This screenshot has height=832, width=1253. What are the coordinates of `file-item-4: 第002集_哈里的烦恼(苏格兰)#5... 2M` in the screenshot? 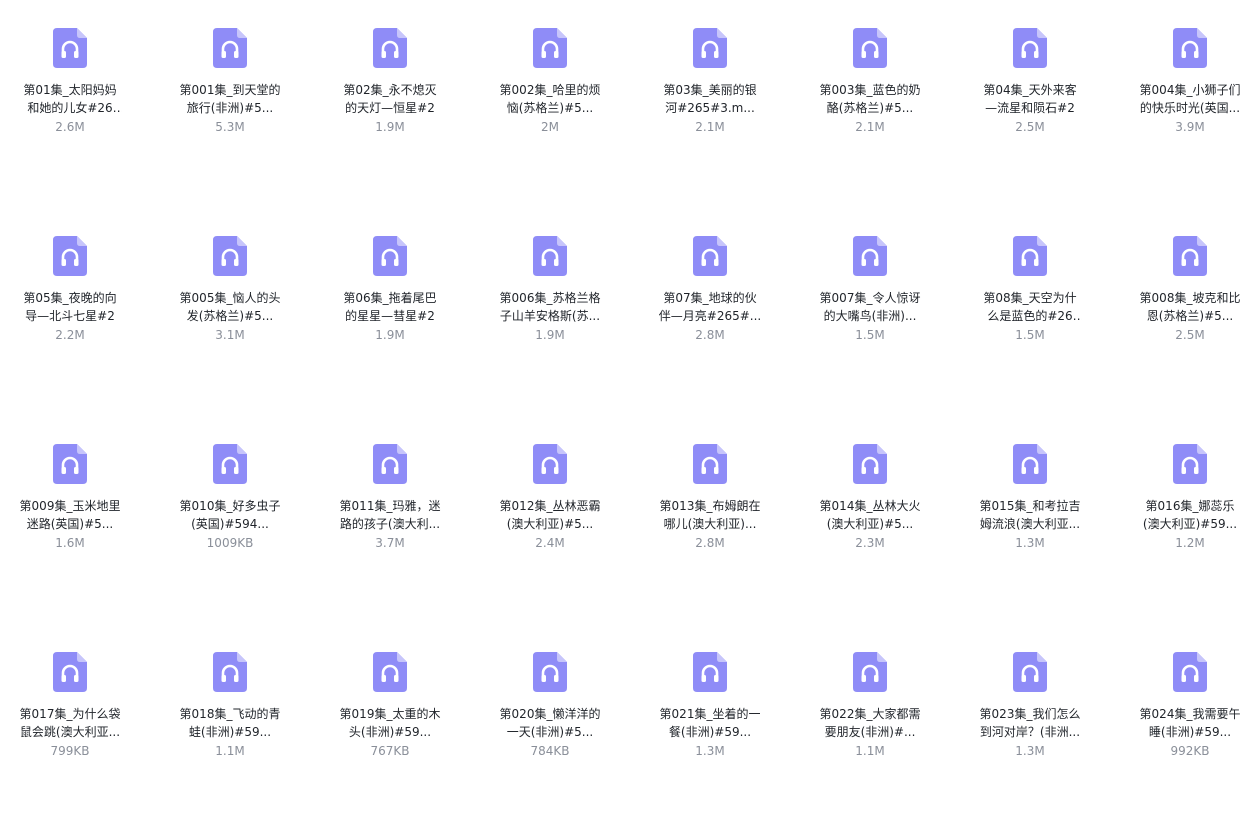 It's located at (550, 104).